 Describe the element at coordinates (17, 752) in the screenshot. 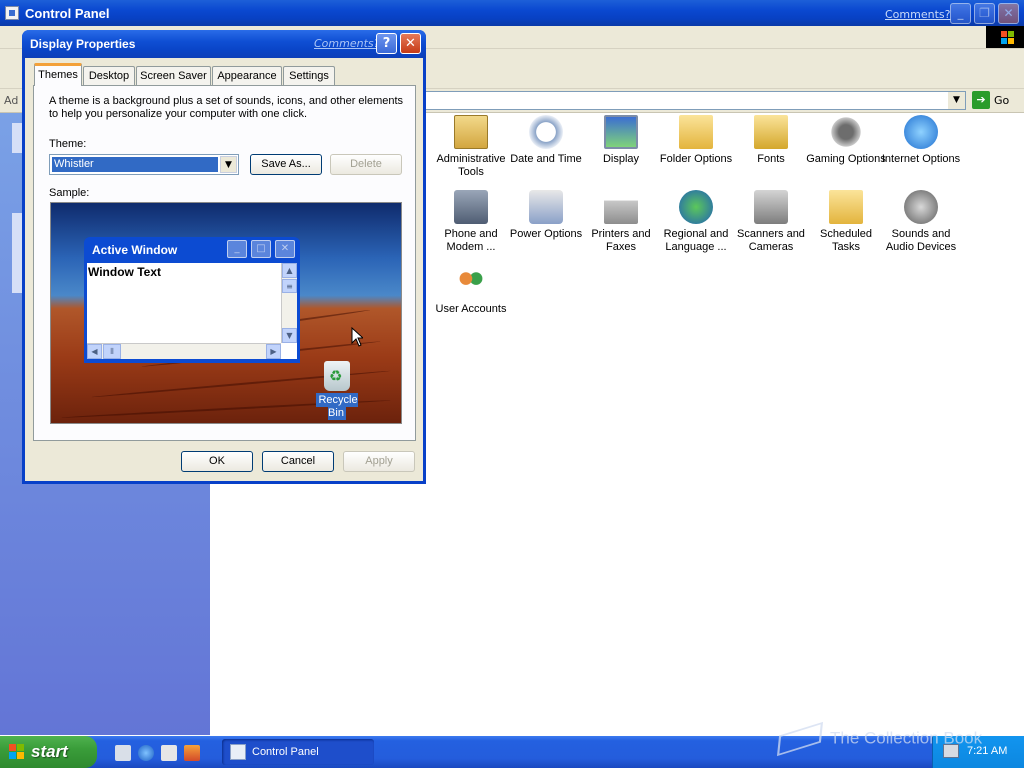

I see `windows-flag-icon` at that location.